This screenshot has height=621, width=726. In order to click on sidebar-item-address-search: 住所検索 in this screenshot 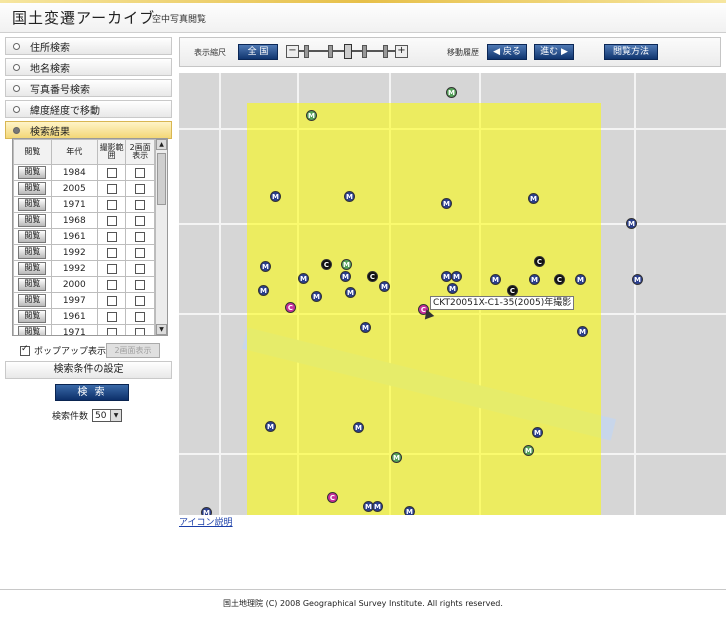, I will do `click(88, 46)`.